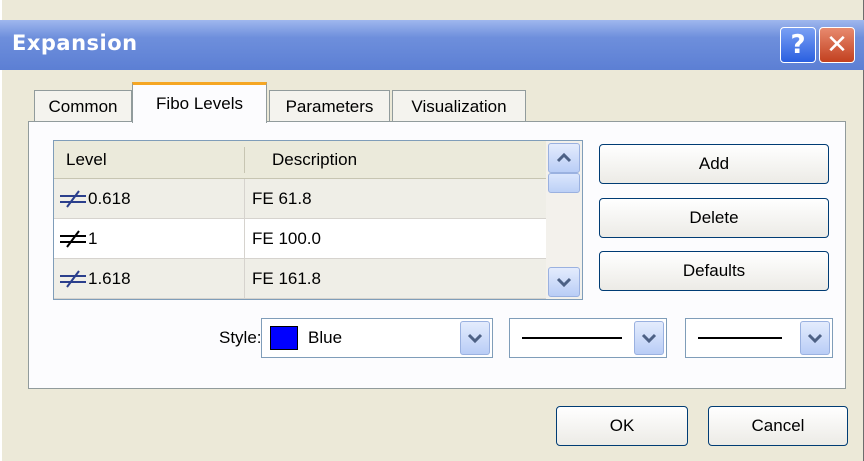 The image size is (864, 461). Describe the element at coordinates (778, 426) in the screenshot. I see `cancel-button: Cancel` at that location.